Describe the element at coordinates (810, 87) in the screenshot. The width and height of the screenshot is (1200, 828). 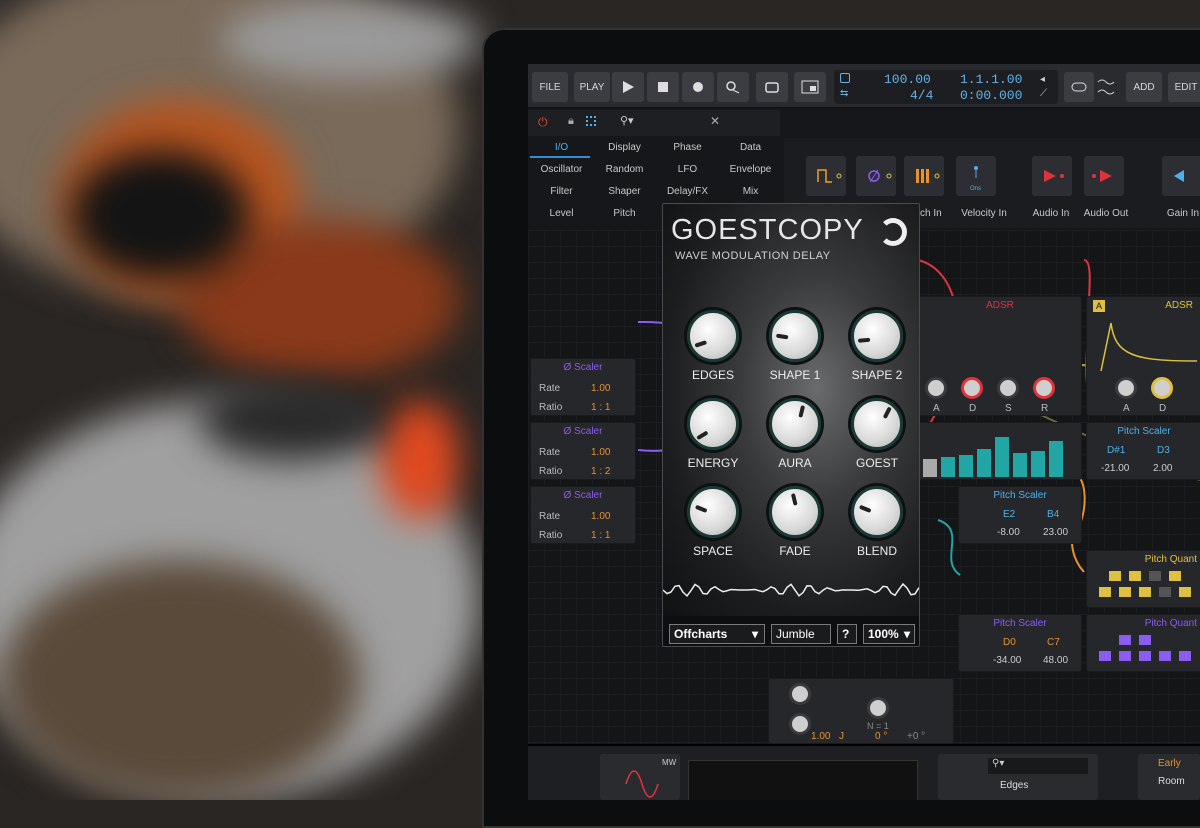
I see `overdub-icon` at that location.